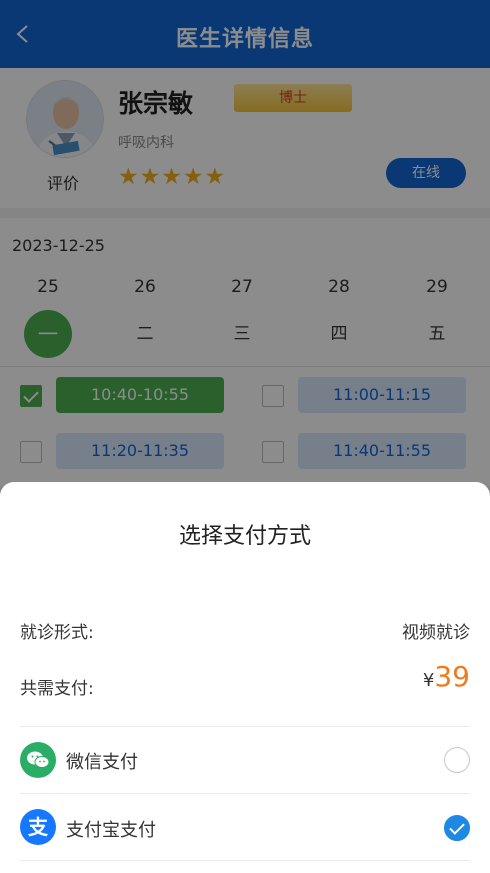 The image size is (490, 873). I want to click on sheet-title: 选择支付方式, so click(244, 536).